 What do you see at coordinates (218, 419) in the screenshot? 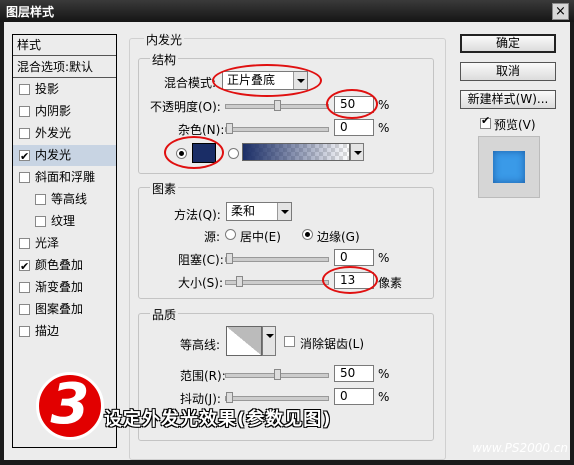
I see `step-caption: 设定外发光效果(参数见图)` at bounding box center [218, 419].